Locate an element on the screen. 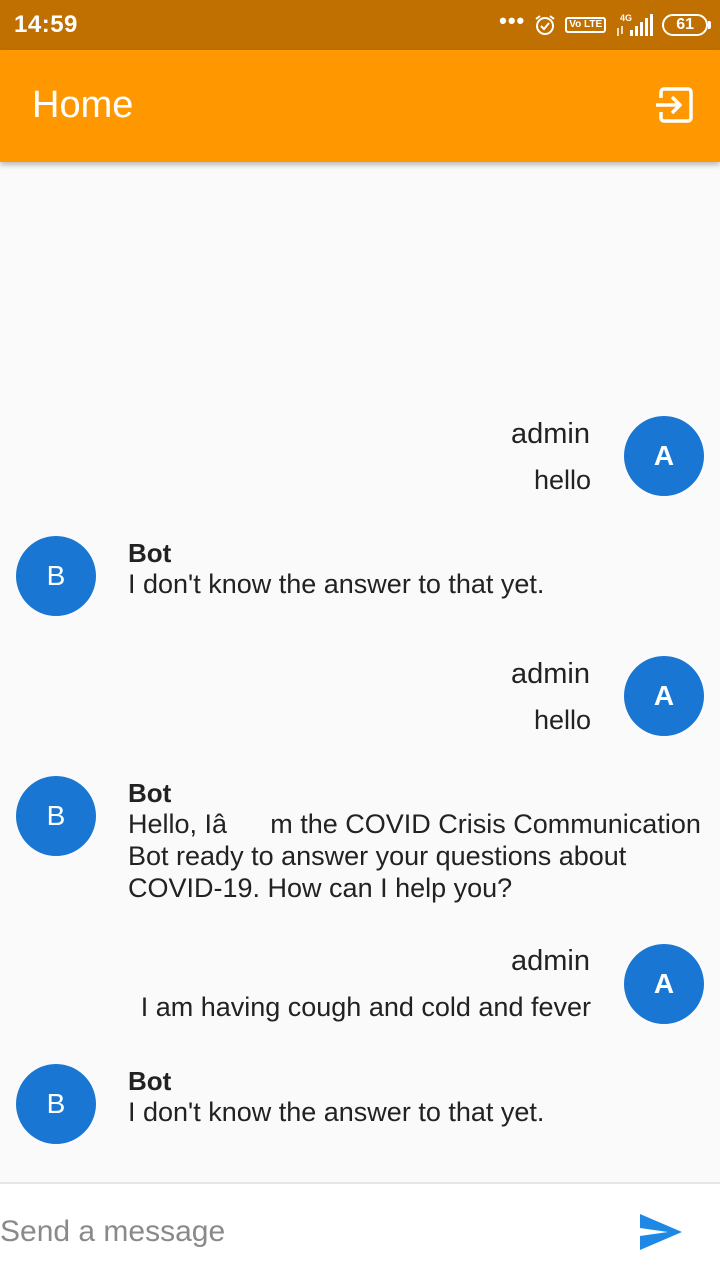 This screenshot has height=1280, width=720. volte-icon: Vo LTE is located at coordinates (586, 25).